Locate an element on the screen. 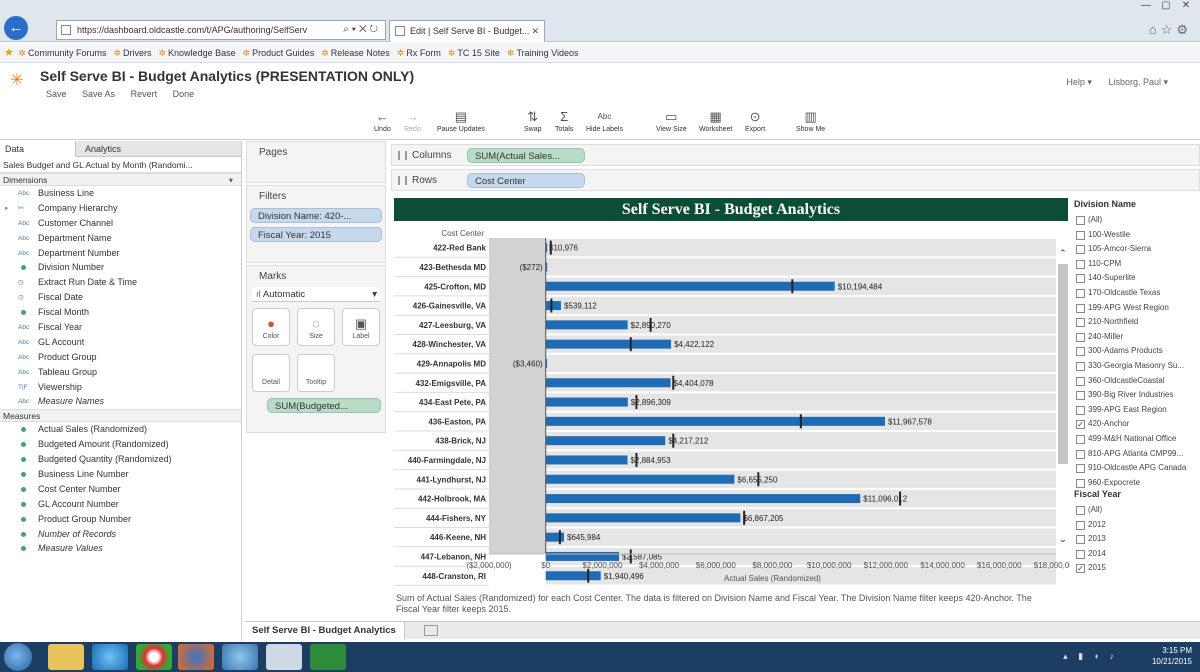  measure-field: Number of Records is located at coordinates (120, 534).